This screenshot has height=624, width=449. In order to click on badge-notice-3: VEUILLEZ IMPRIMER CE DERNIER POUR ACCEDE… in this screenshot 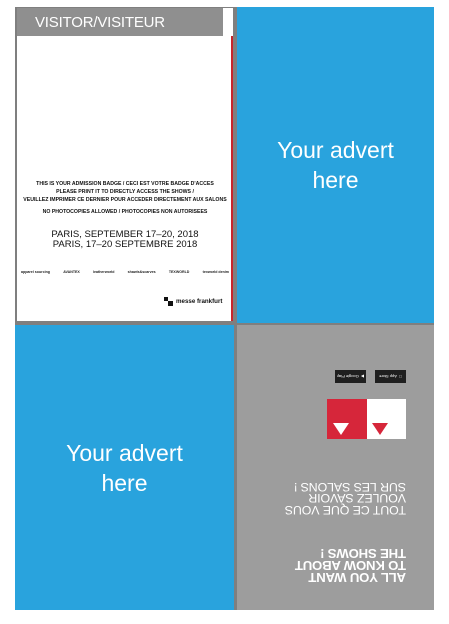, I will do `click(125, 200)`.